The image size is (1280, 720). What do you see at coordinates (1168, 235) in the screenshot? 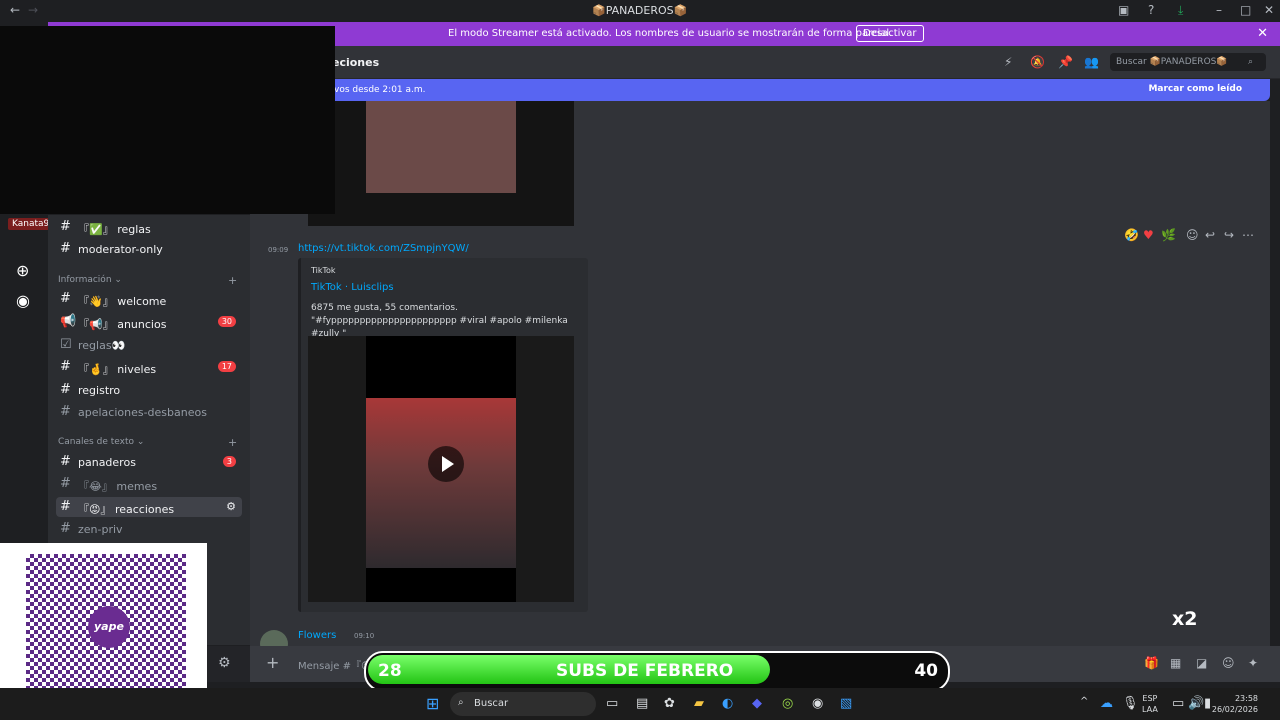
I see `custom-reaction-icon: 🌿` at bounding box center [1168, 235].